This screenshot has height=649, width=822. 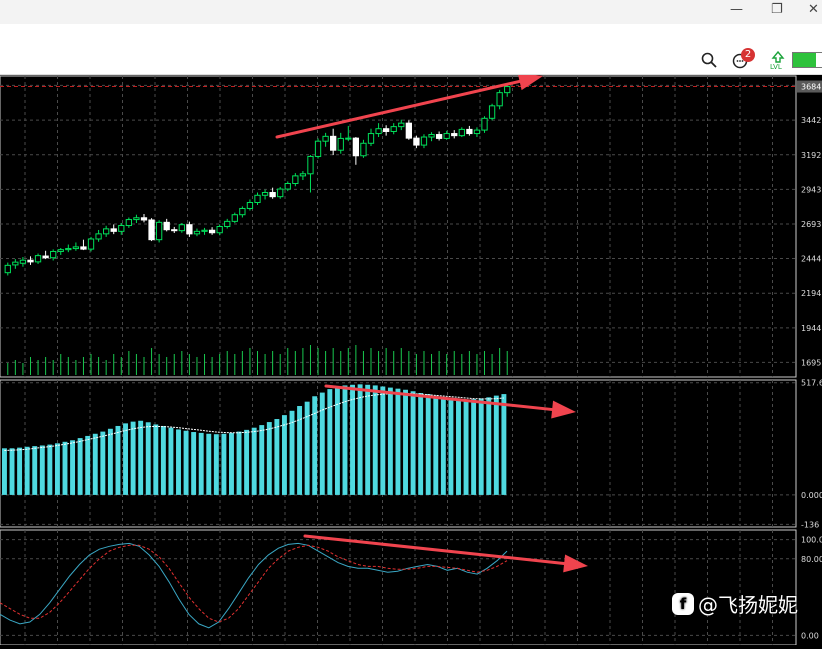 What do you see at coordinates (776, 67) in the screenshot?
I see `lvl-label: LVL` at bounding box center [776, 67].